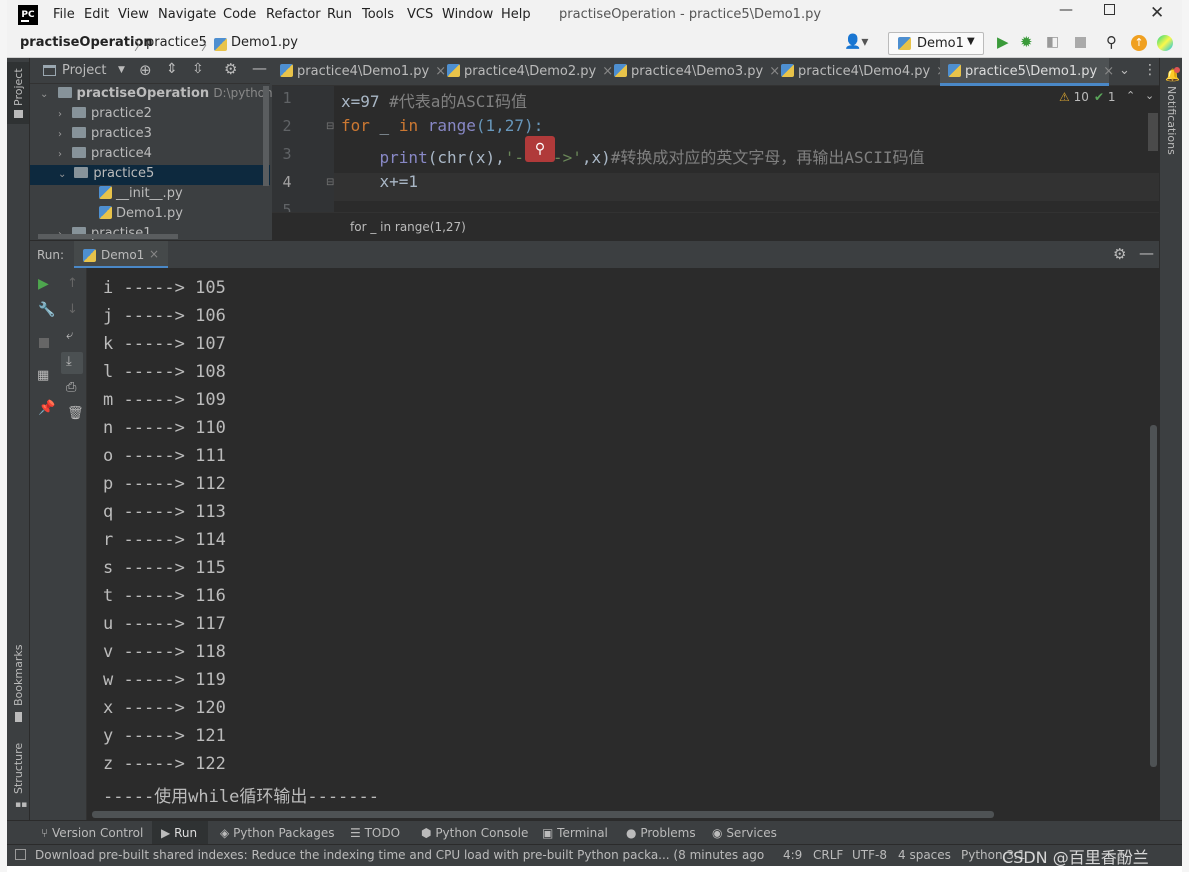 This screenshot has height=872, width=1189. I want to click on structure-side-label: Structure, so click(18, 768).